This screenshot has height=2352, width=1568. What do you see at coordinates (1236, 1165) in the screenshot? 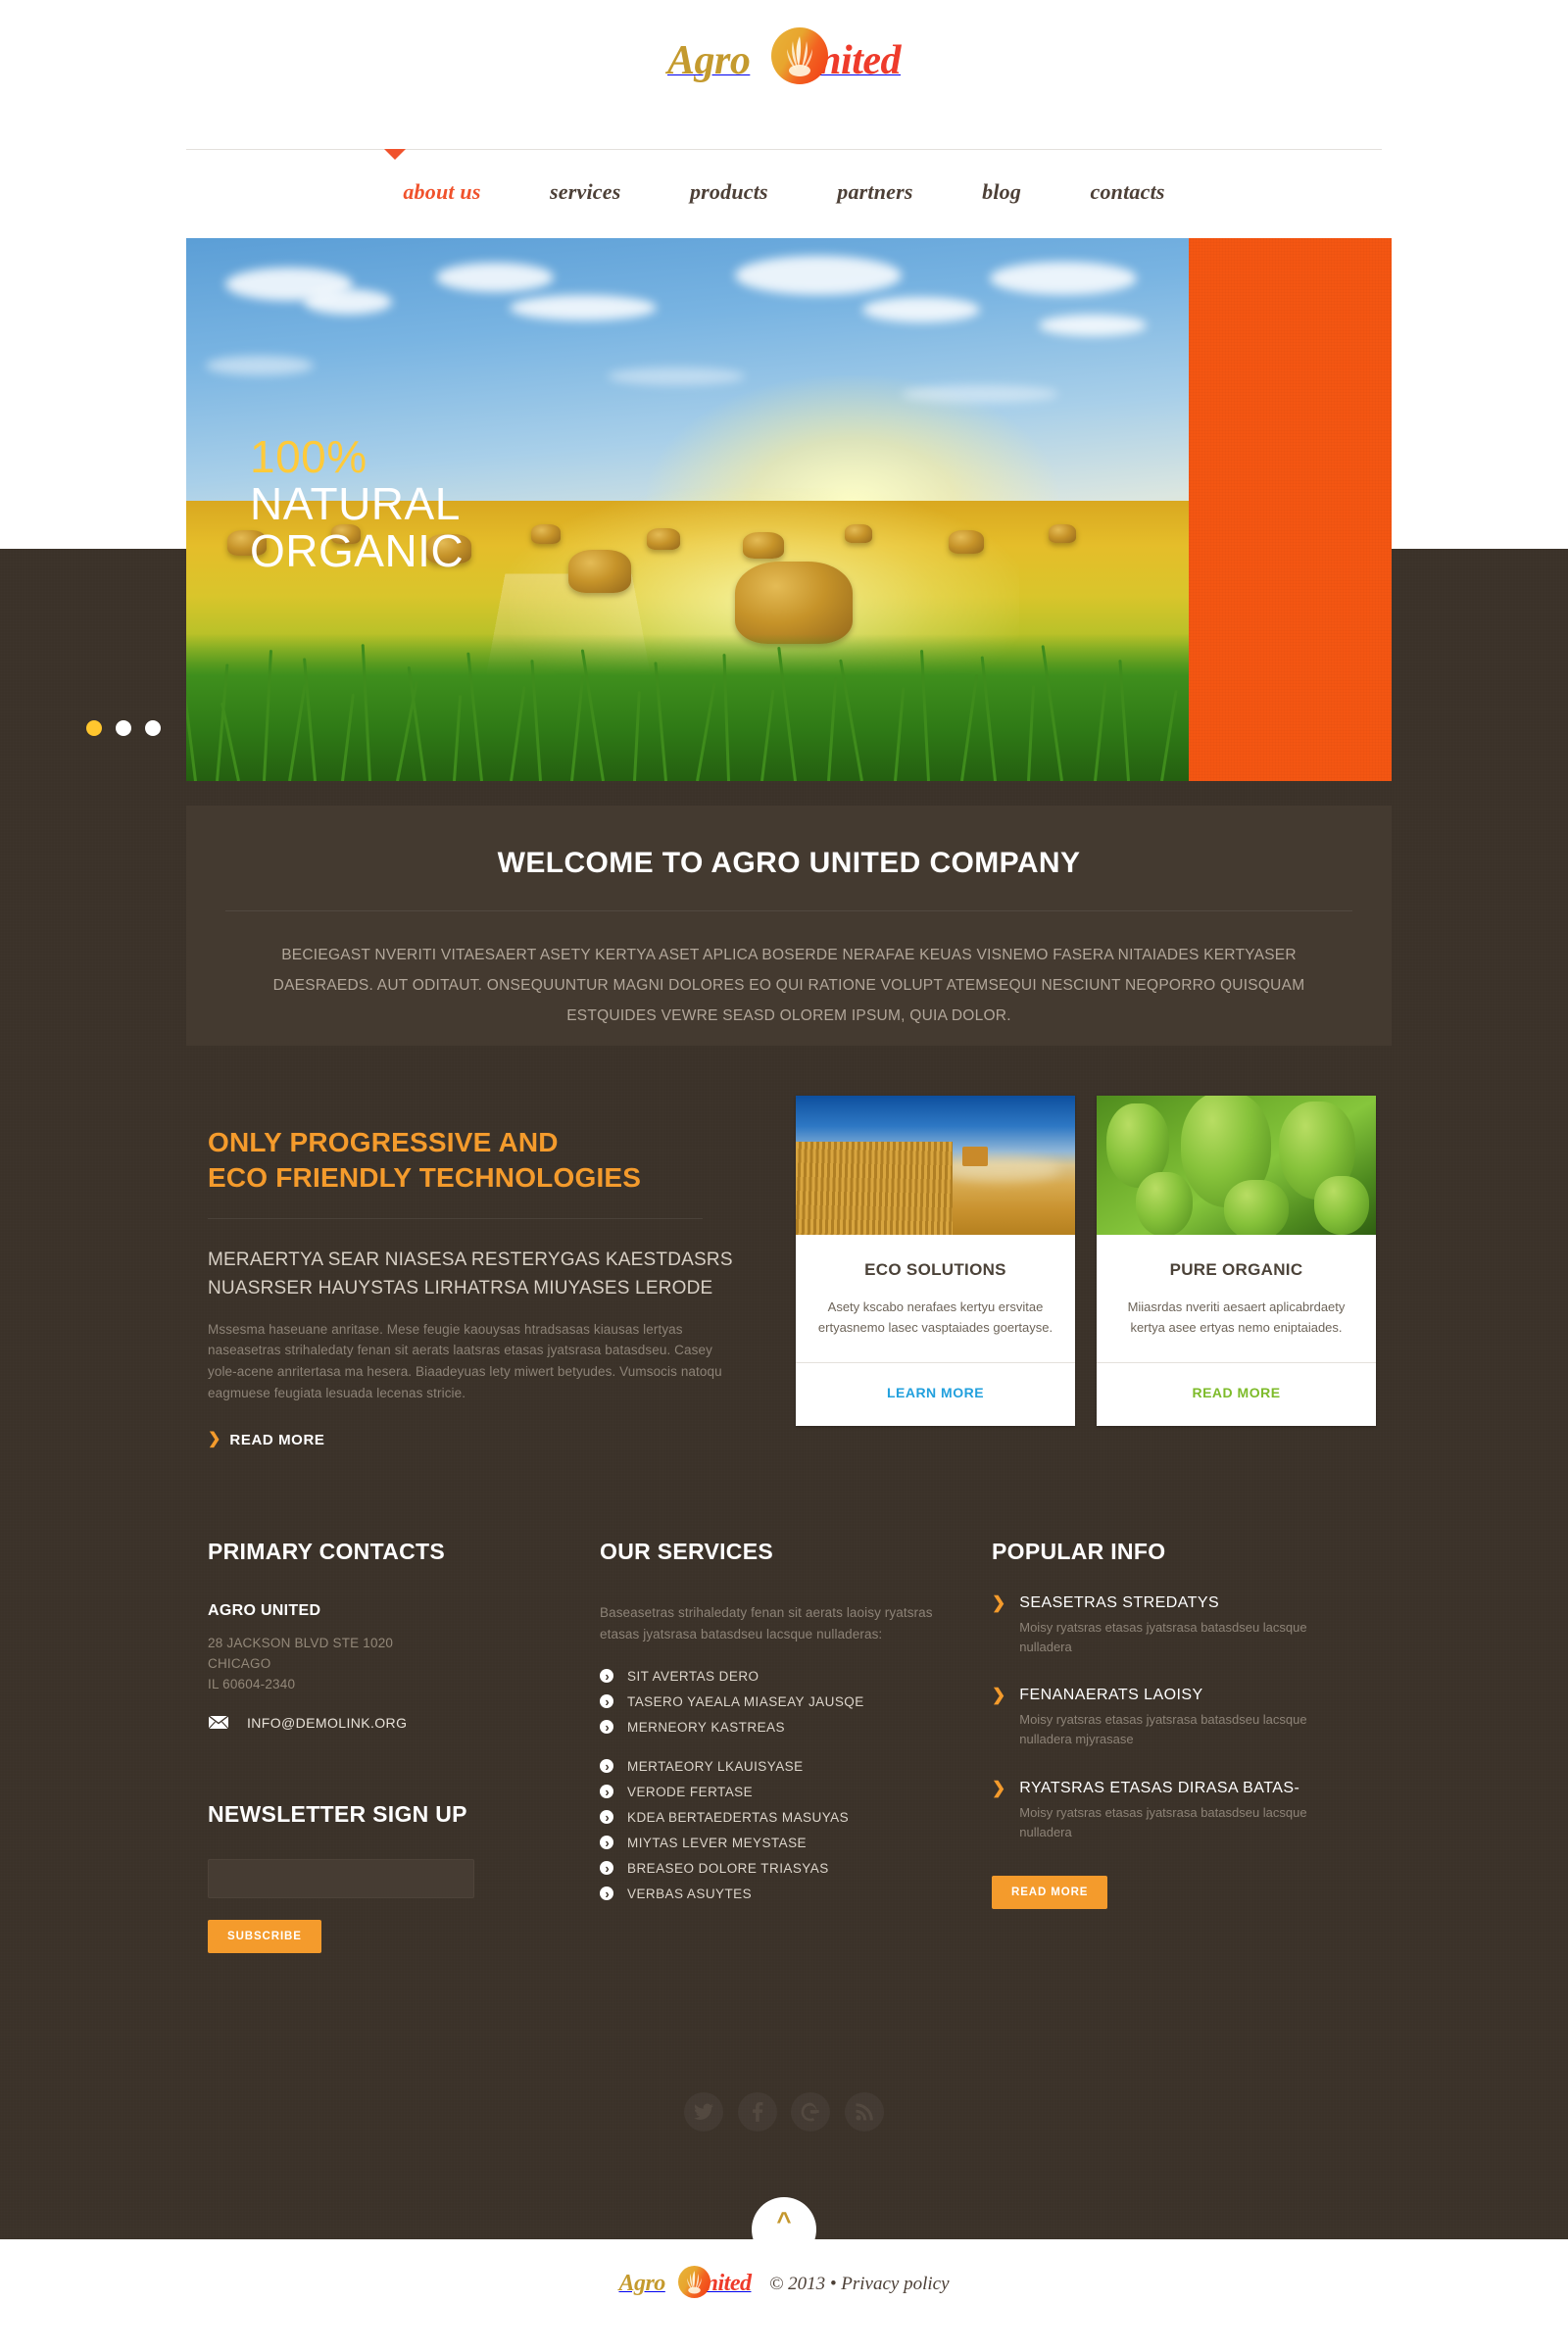
I see `card-image-green-hops` at bounding box center [1236, 1165].